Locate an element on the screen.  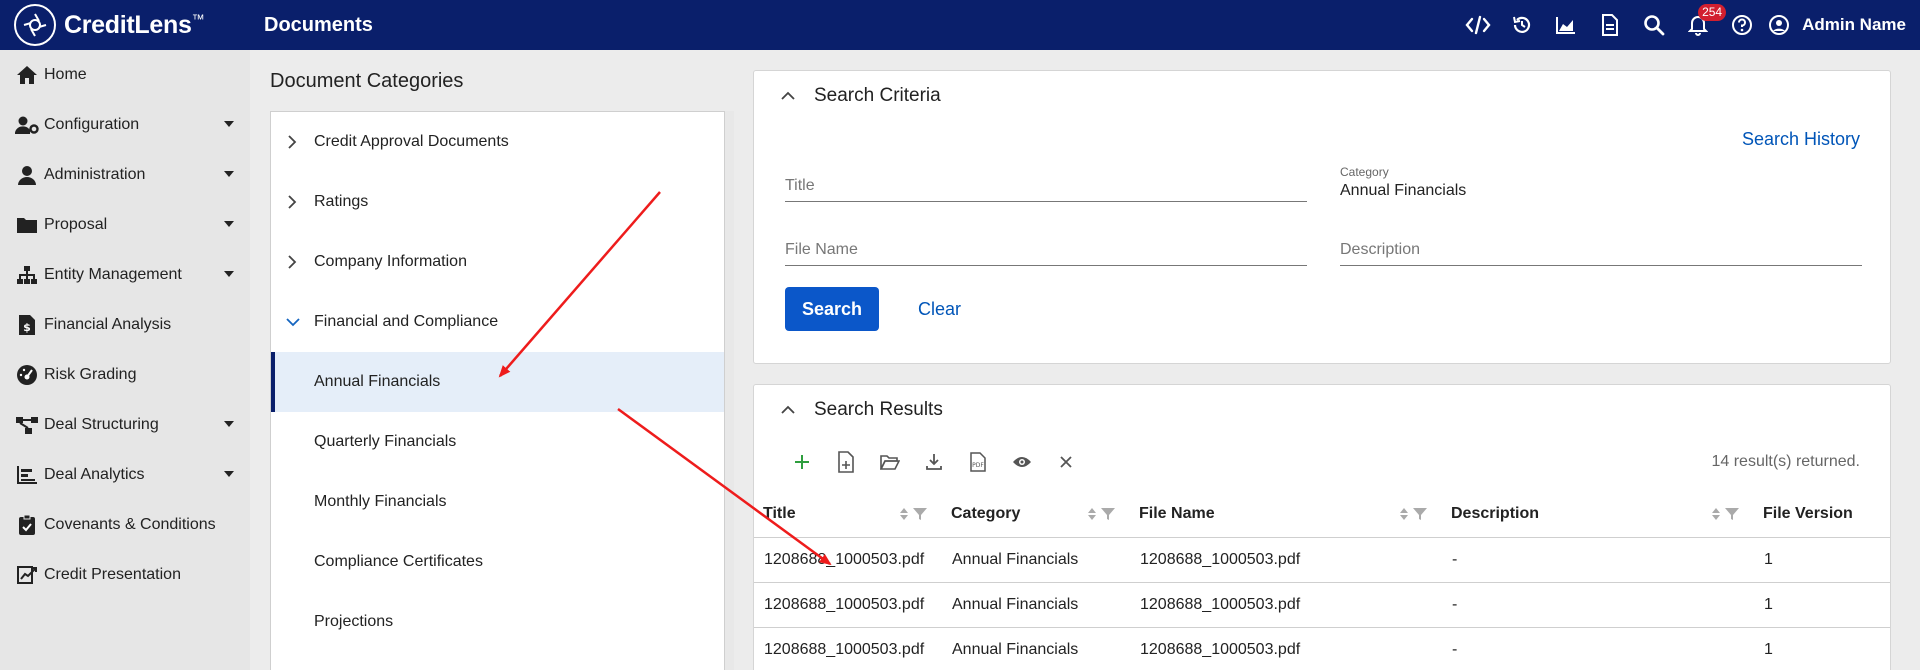
top-bar: CreditLens™ Documents 254 Admin Name is located at coordinates (960, 25).